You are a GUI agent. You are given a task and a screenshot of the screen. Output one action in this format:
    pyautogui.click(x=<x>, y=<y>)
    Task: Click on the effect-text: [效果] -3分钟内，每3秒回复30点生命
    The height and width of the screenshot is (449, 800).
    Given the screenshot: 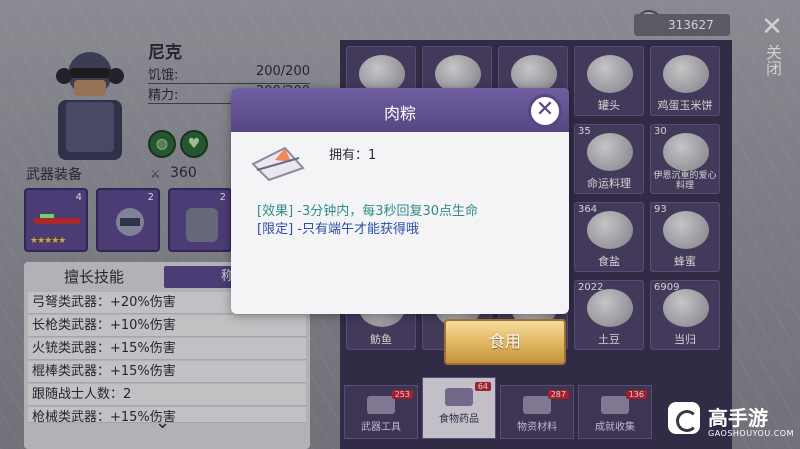 What is the action you would take?
    pyautogui.click(x=368, y=211)
    